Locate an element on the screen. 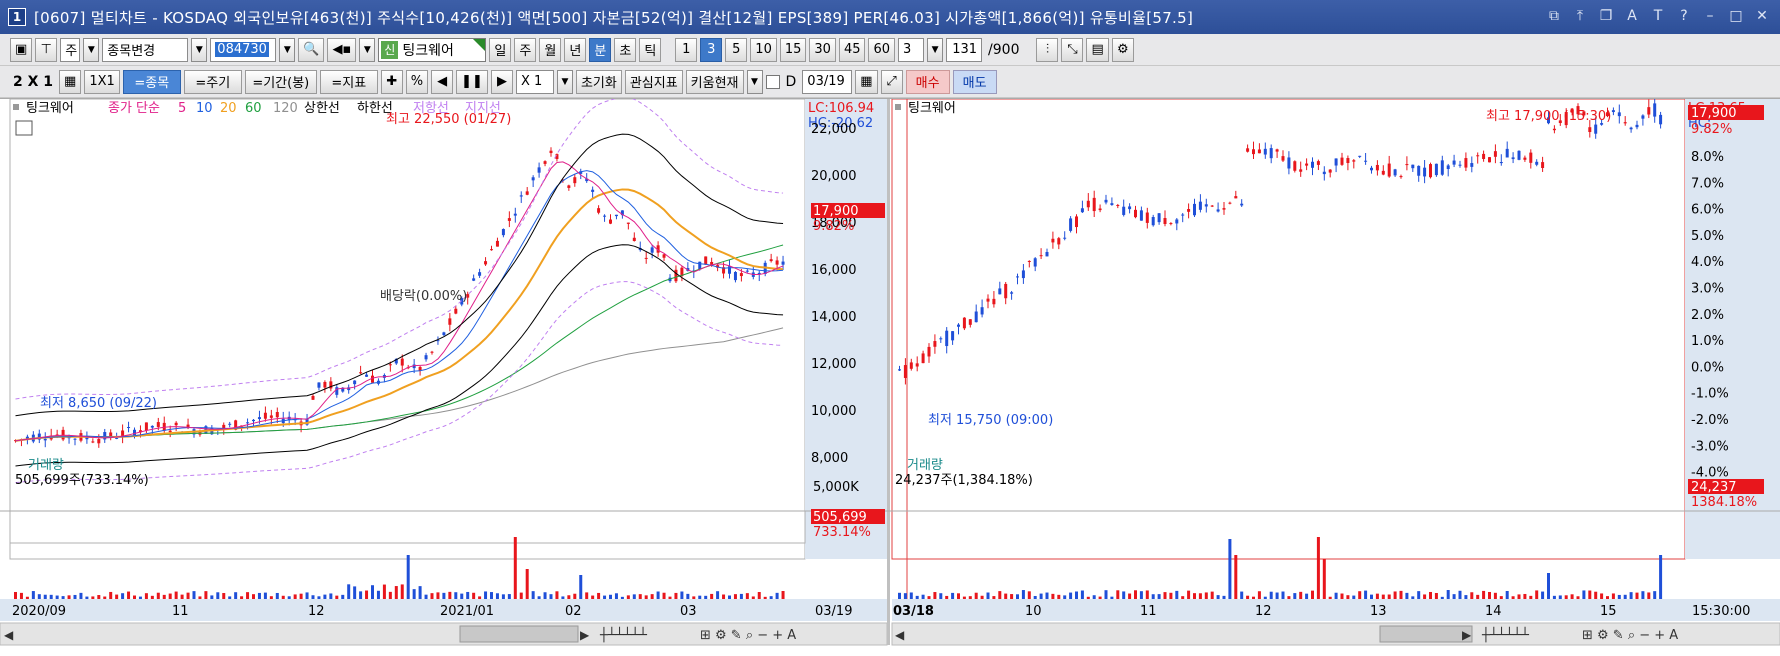 The height and width of the screenshot is (656, 1780). buy-button: 매수 is located at coordinates (927, 81).